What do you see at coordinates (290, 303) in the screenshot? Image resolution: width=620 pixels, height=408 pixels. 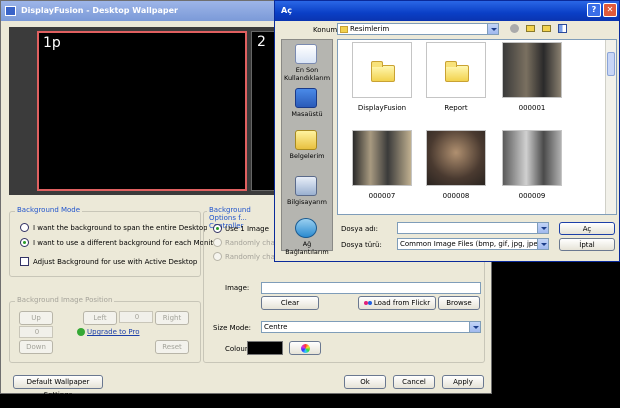 I see `clear-button: Clear` at bounding box center [290, 303].